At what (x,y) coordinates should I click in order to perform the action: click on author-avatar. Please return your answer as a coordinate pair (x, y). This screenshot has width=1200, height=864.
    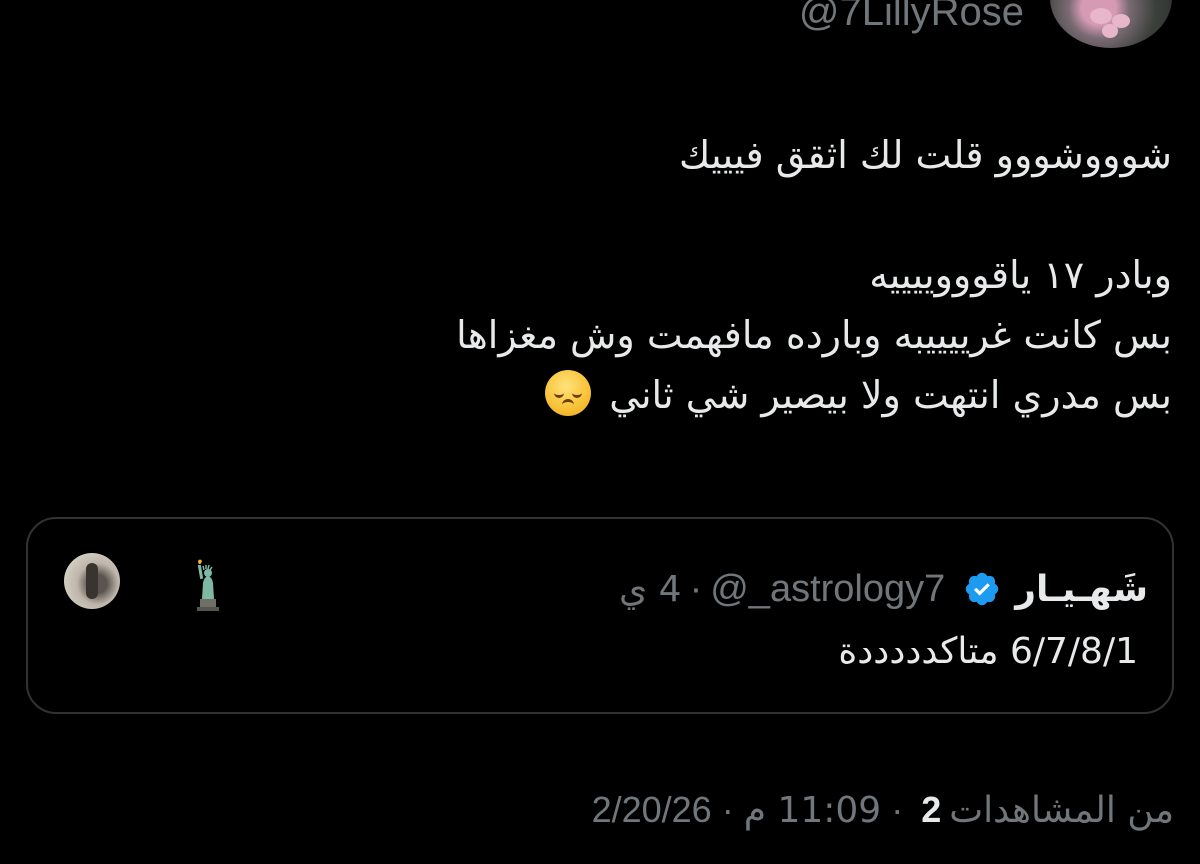
    Looking at the image, I should click on (1111, 24).